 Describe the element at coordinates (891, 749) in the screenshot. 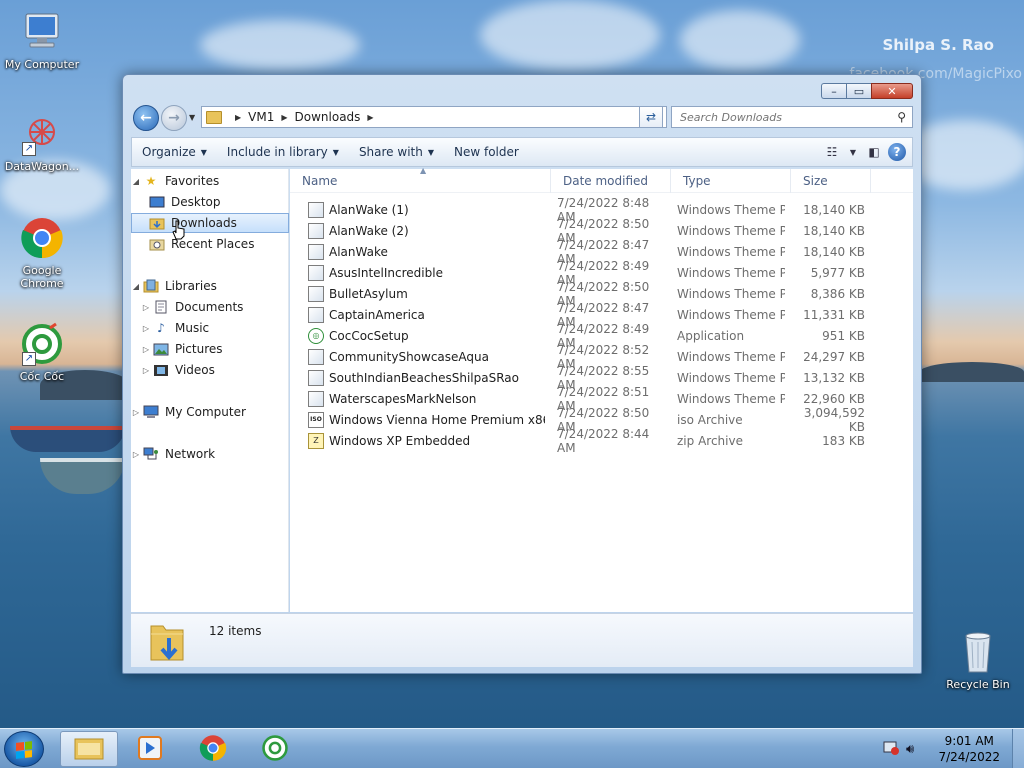

I see `network-warning-icon` at that location.